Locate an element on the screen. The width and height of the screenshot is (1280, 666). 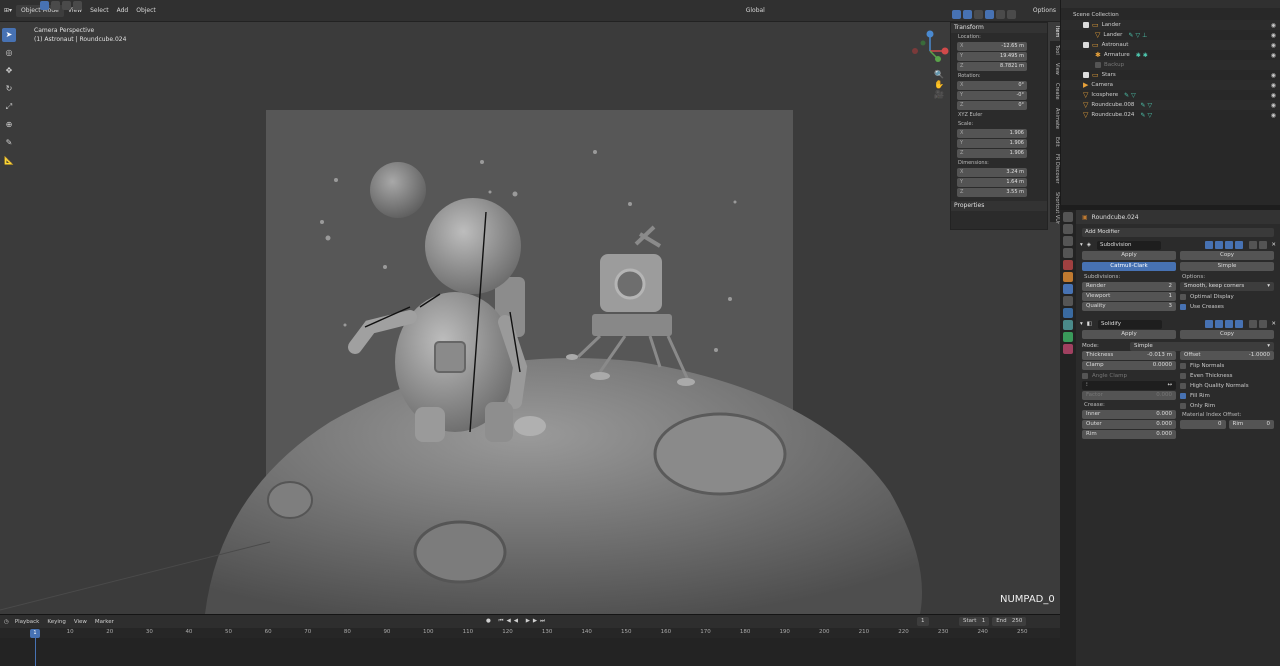
menu-add: Add is located at coordinates (123, 11).